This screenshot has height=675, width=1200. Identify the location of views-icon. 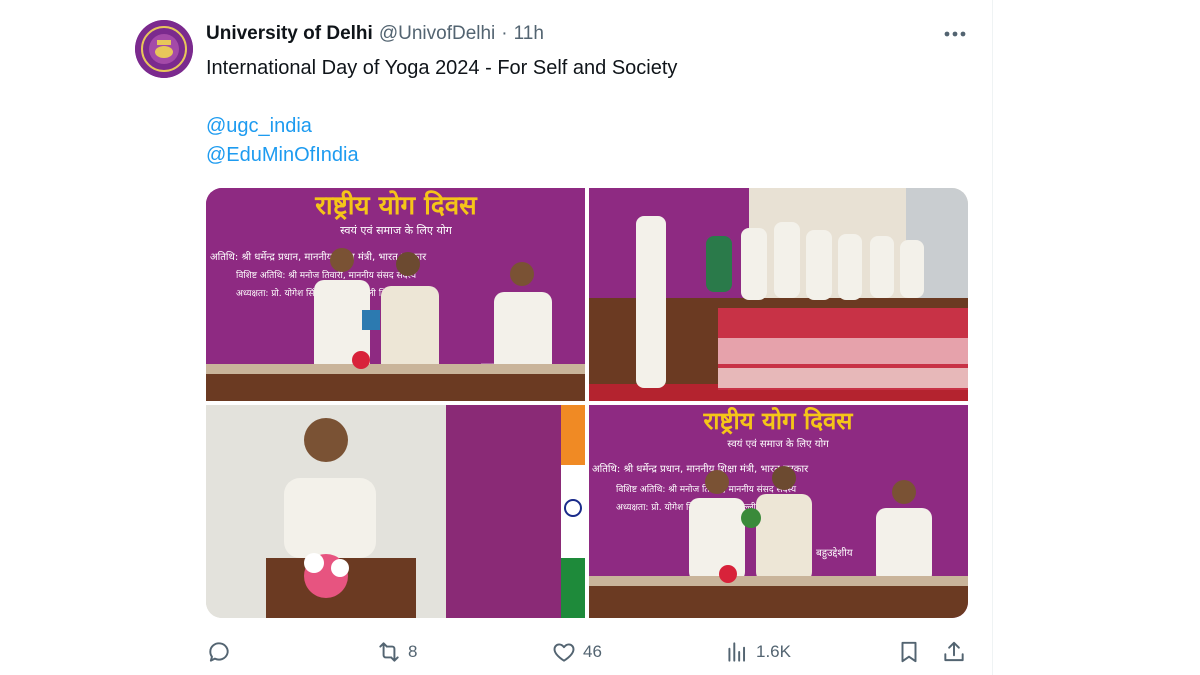
(737, 652).